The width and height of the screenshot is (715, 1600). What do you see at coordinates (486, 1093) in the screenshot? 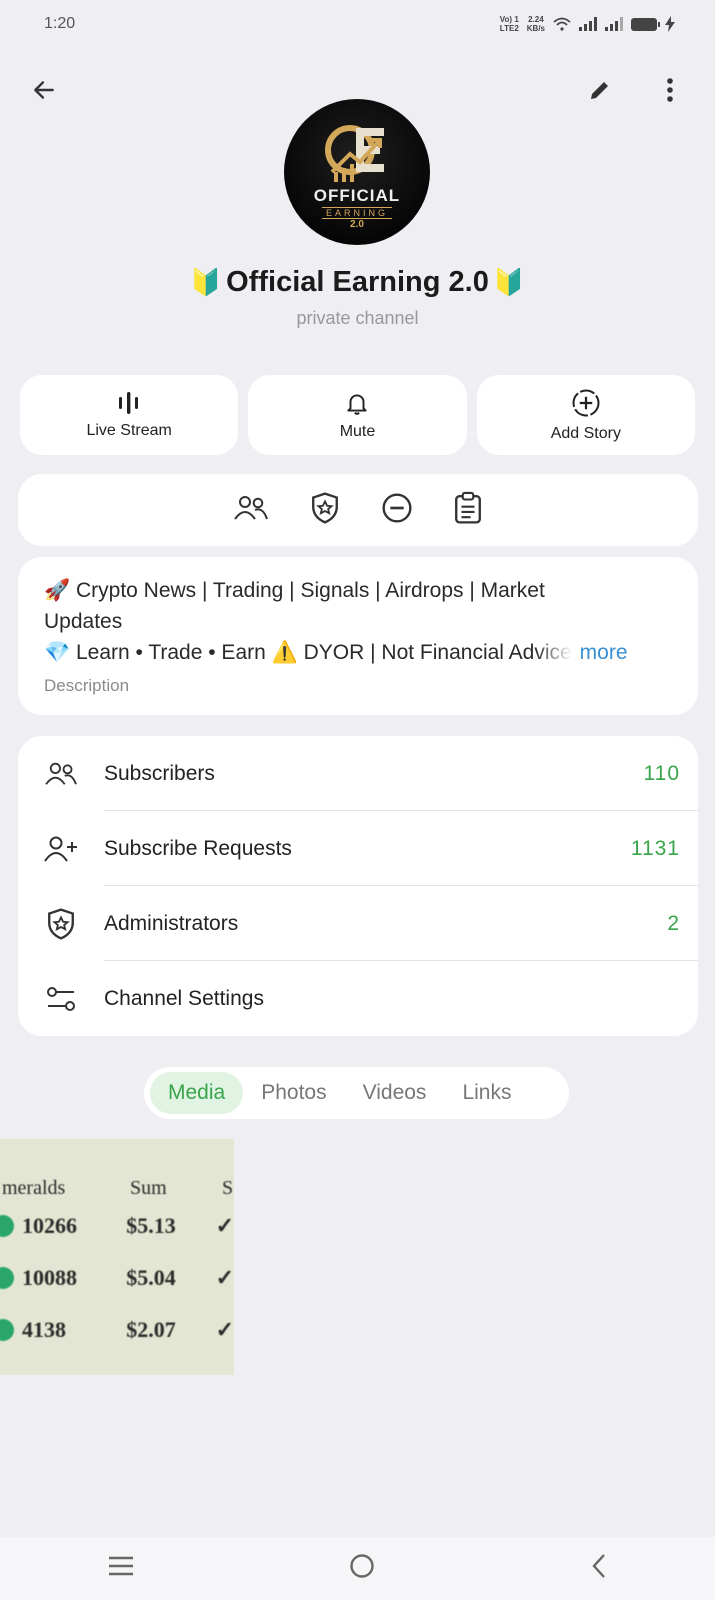
I see `tab-links: Links` at bounding box center [486, 1093].